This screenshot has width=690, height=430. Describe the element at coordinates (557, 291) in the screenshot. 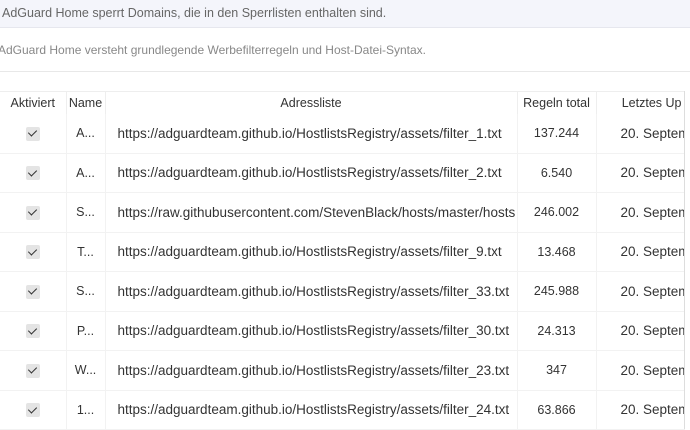

I see `rules-cell: 245.988` at that location.